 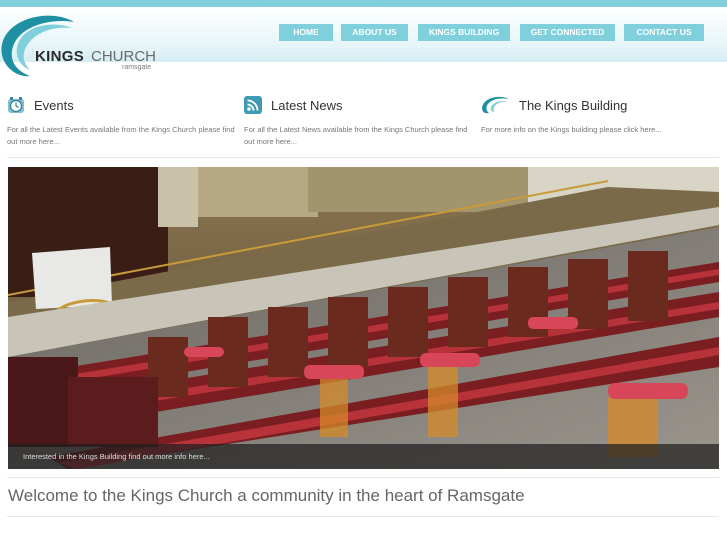 I want to click on logo-town: ramsgate, so click(x=137, y=67).